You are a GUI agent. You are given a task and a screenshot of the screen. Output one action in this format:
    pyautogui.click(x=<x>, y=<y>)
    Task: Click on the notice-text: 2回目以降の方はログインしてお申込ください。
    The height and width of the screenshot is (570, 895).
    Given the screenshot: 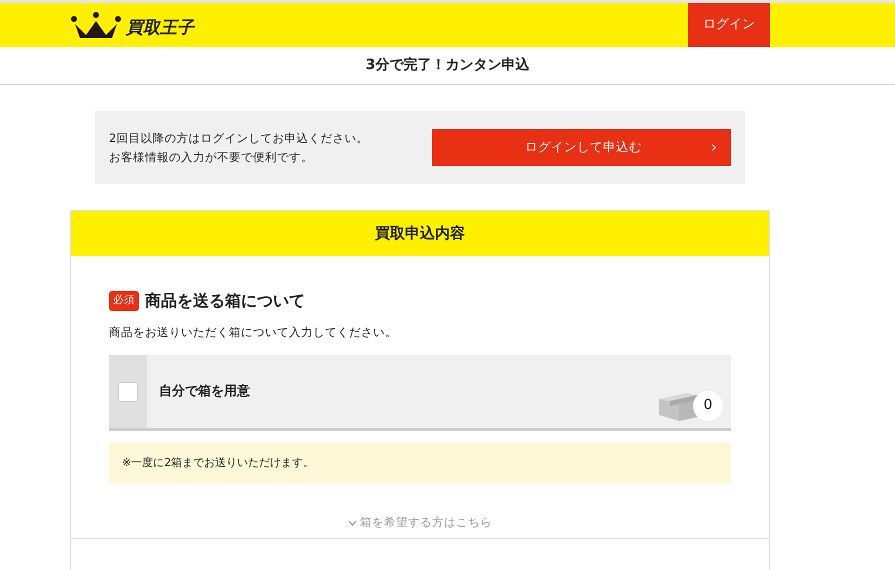 What is the action you would take?
    pyautogui.click(x=238, y=138)
    